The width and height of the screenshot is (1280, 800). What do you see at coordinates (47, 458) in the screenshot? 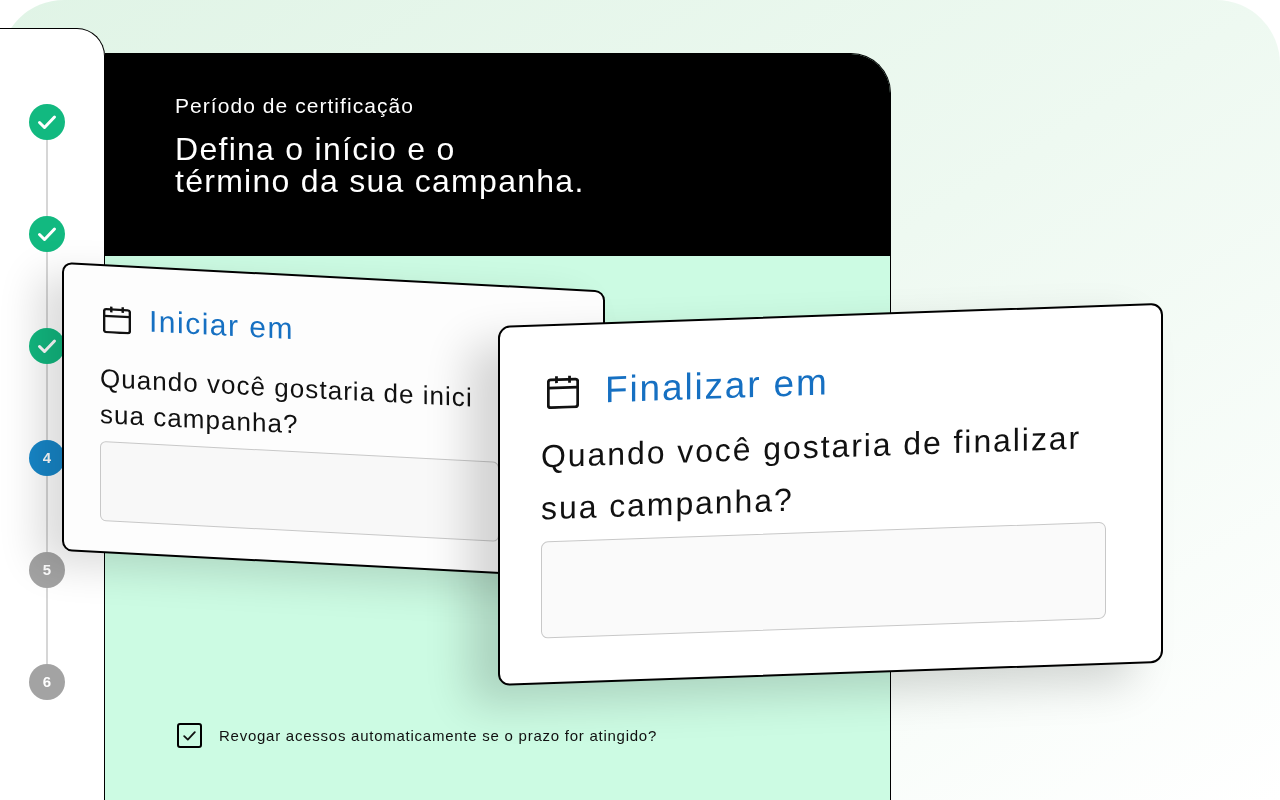
I see `step-number: 4` at bounding box center [47, 458].